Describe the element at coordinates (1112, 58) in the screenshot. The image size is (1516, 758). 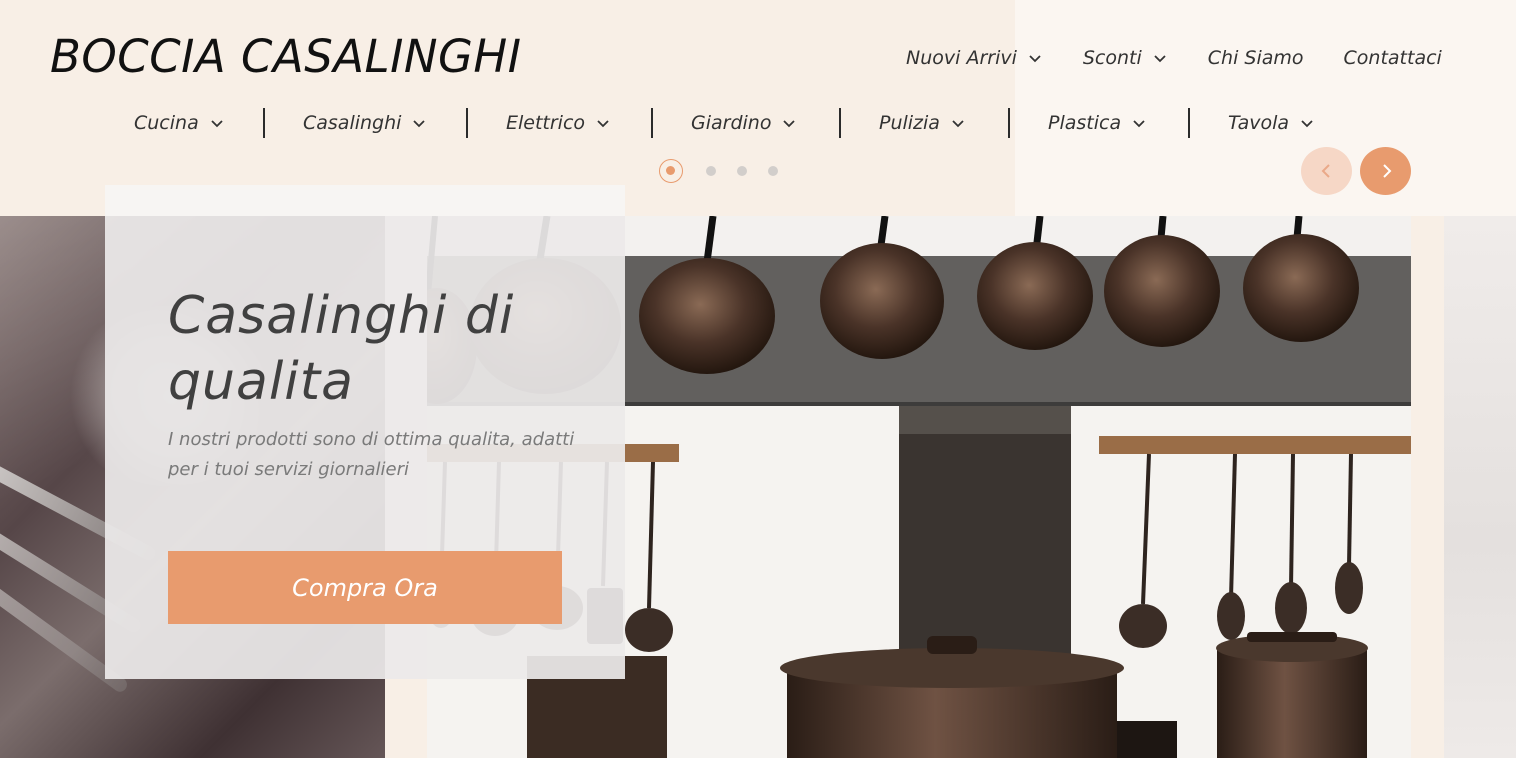
I see `nav-item-label: Sconti` at that location.